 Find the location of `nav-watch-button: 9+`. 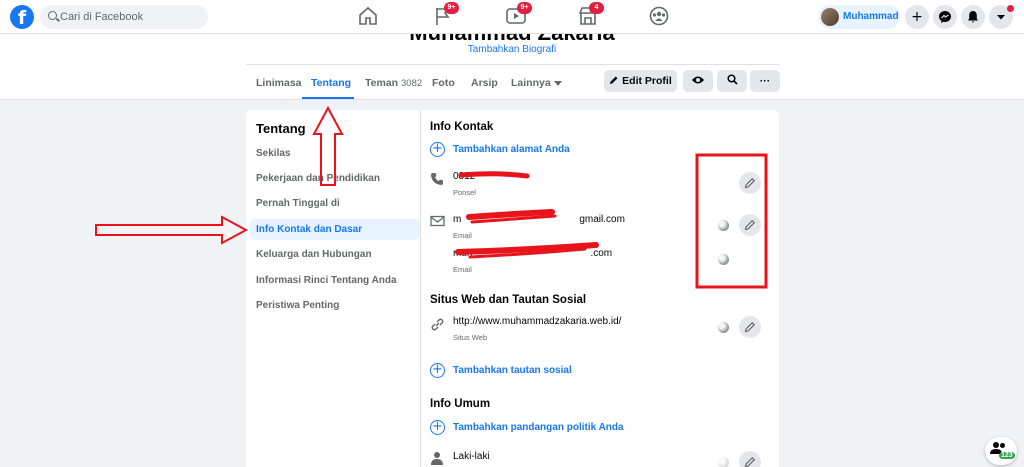

nav-watch-button: 9+ is located at coordinates (518, 14).